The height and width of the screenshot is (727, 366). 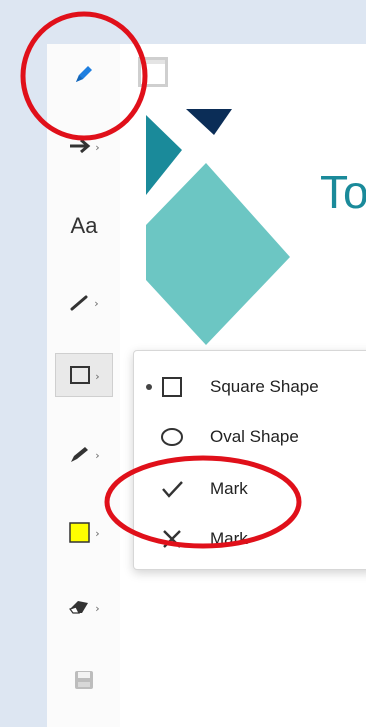 I want to click on color-swatch-icon, so click(x=80, y=532).